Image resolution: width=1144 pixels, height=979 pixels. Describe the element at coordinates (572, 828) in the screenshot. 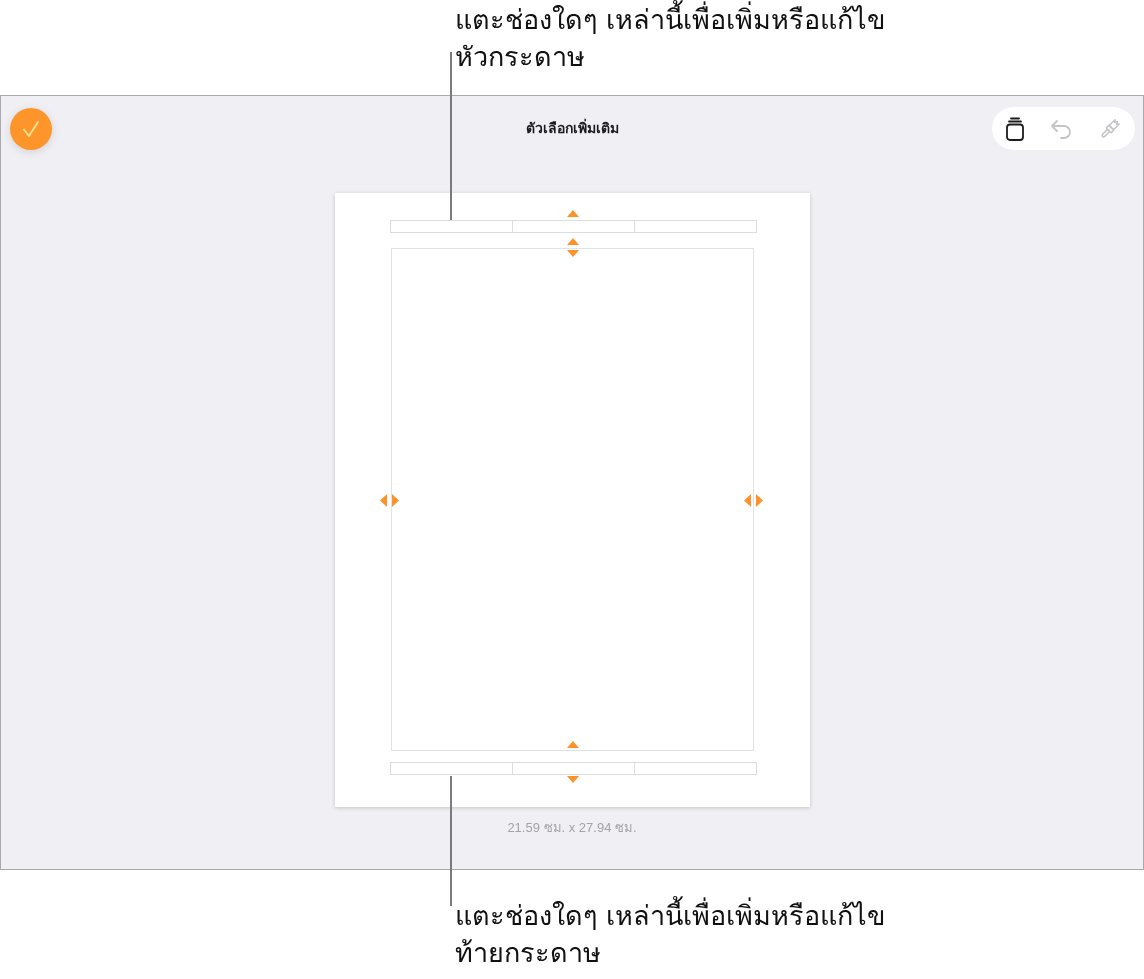

I see `page-size-label: 21.59 ซม. x 27.94 ซม.` at that location.